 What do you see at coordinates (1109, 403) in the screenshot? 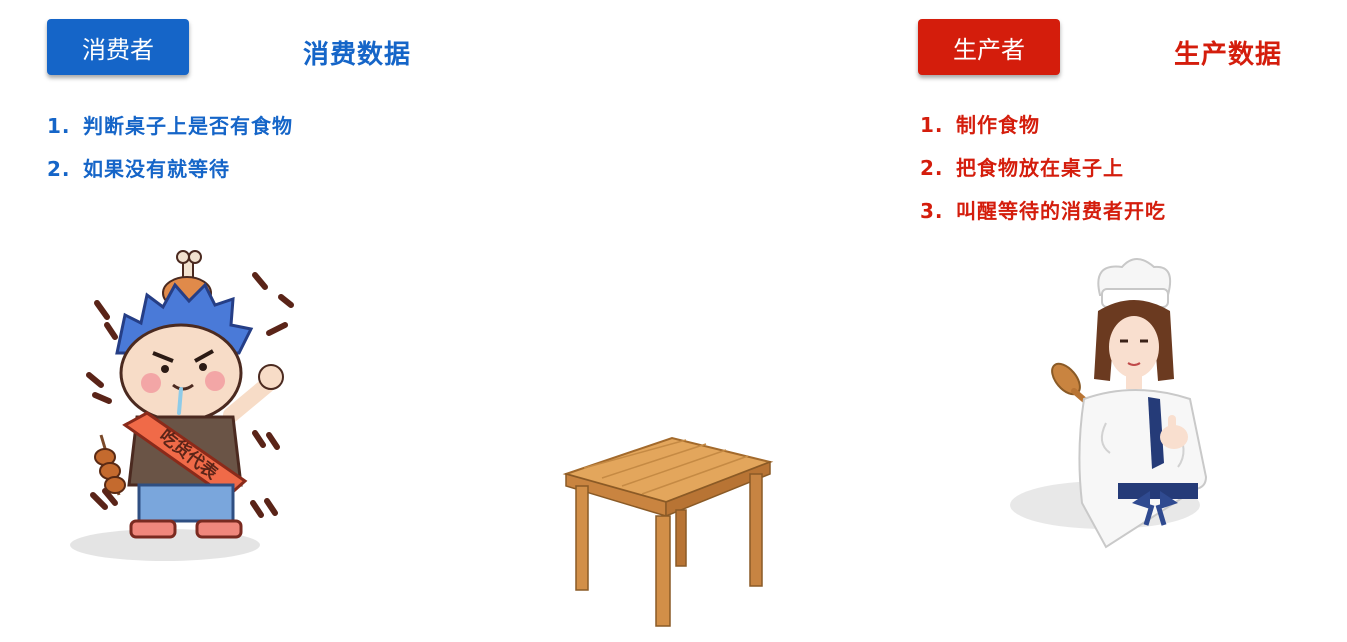
I see `chef-character-icon` at bounding box center [1109, 403].